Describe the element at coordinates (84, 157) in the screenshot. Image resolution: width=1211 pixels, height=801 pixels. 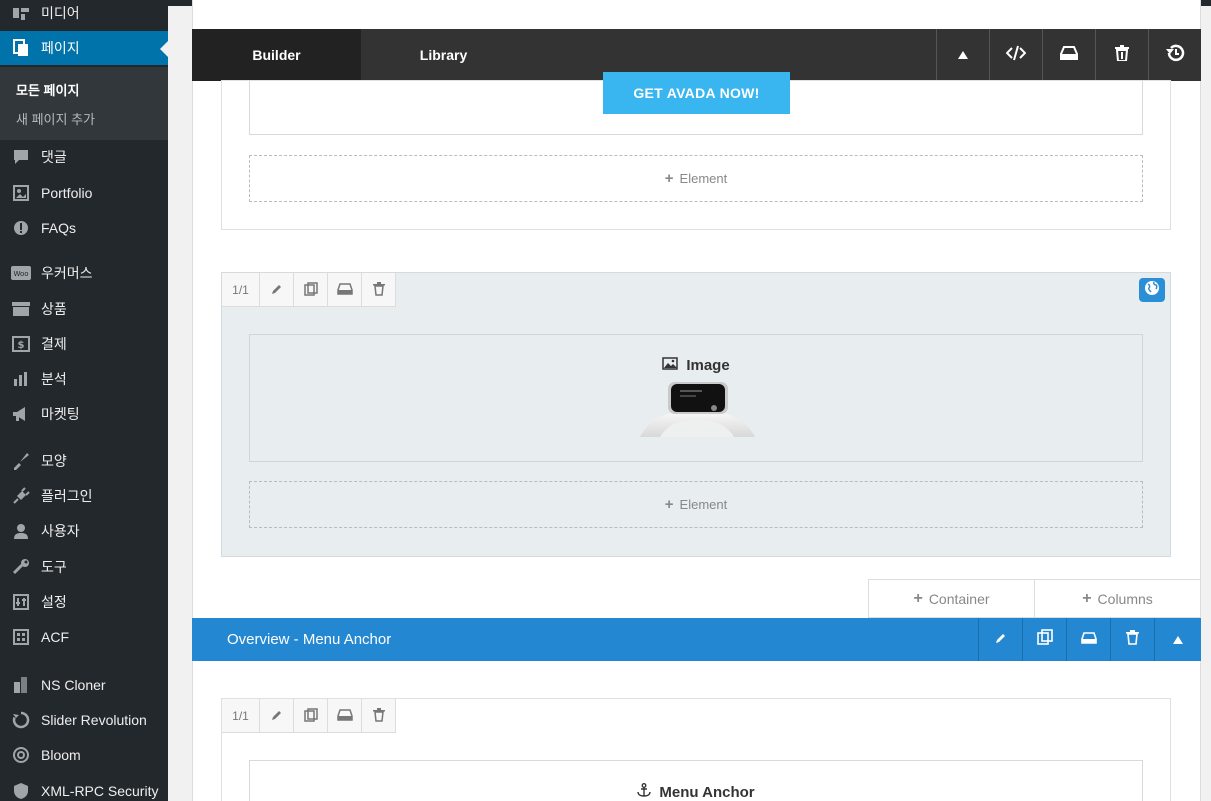
I see `sidebar-item-comments: 댓글` at that location.